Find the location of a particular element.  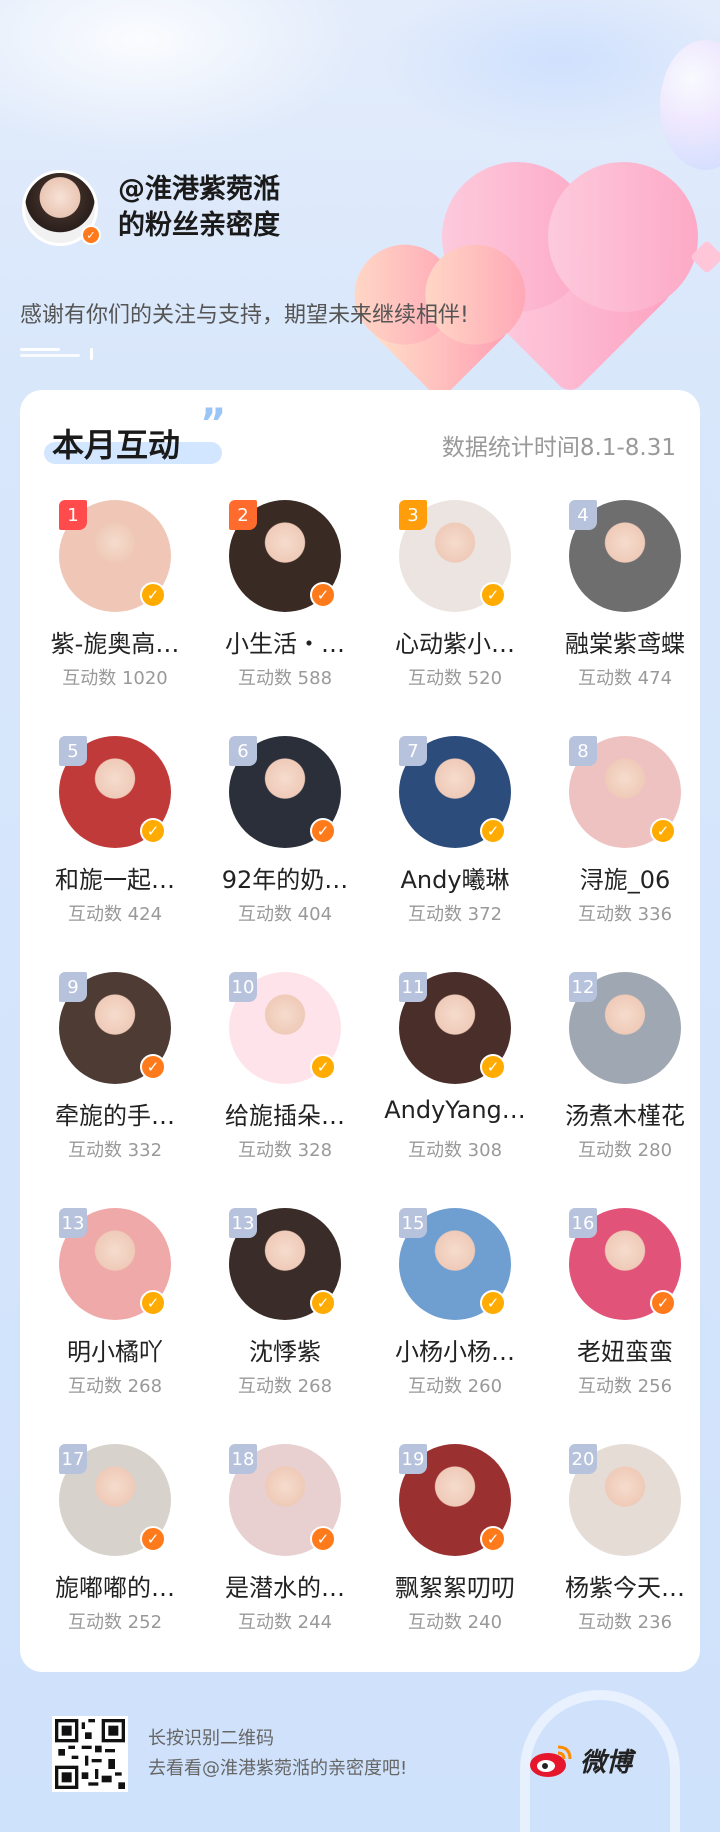

thanks-message: 感谢有你们的关注与支持，期望未来继续相伴! is located at coordinates (244, 315).